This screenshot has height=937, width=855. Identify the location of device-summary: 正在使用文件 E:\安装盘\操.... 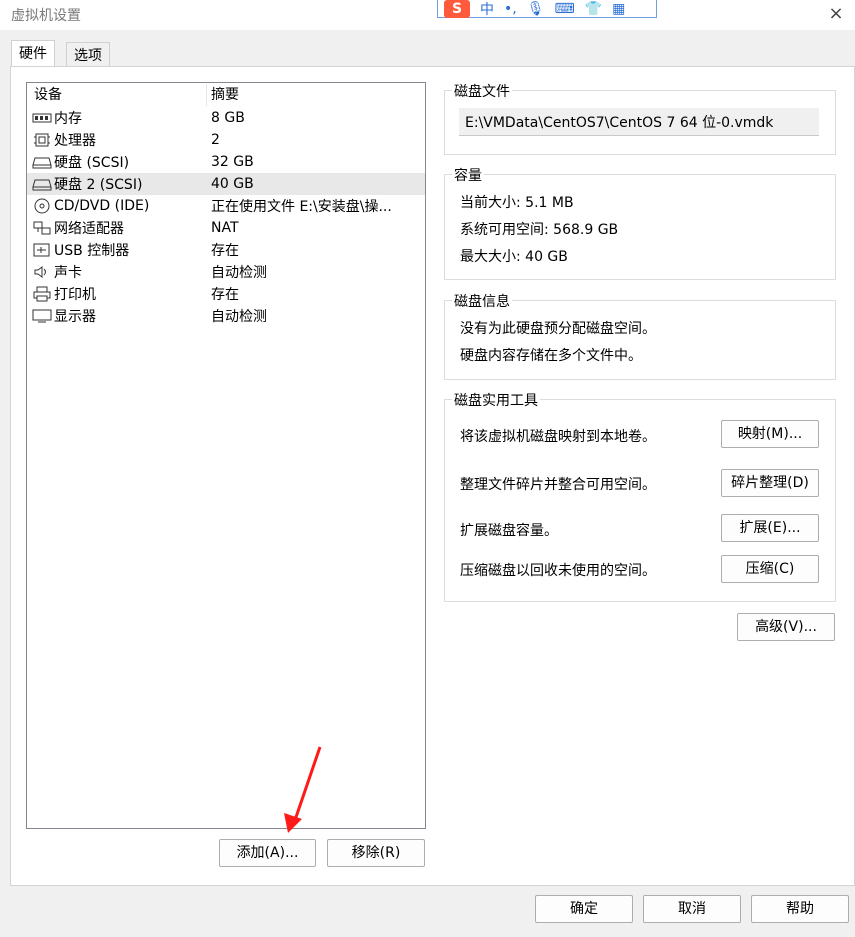
(301, 207).